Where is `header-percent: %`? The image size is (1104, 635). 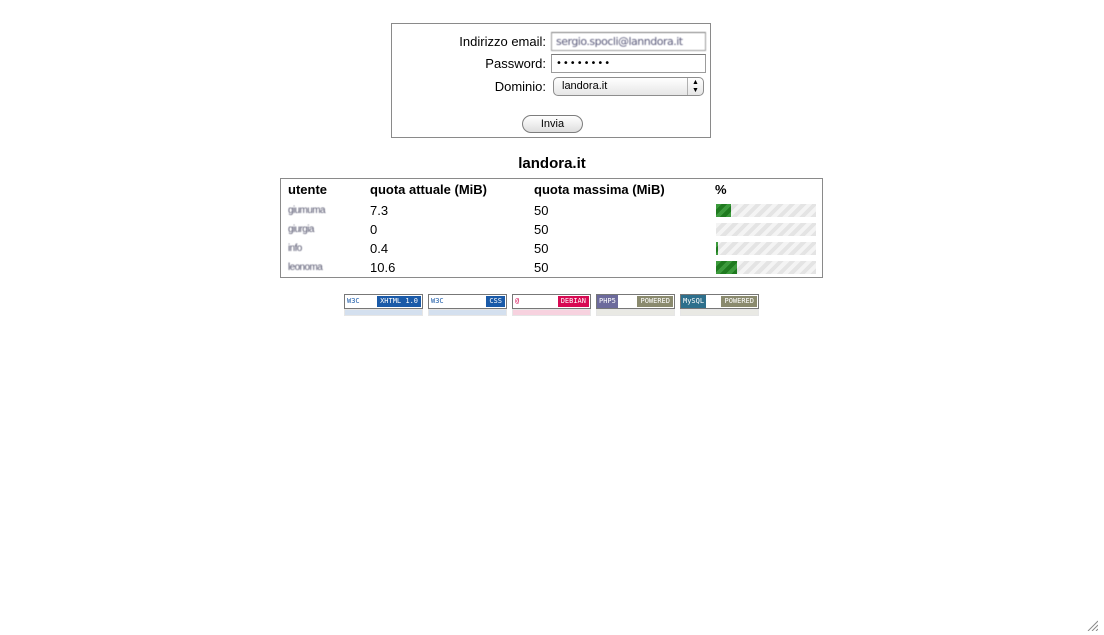 header-percent: % is located at coordinates (721, 189).